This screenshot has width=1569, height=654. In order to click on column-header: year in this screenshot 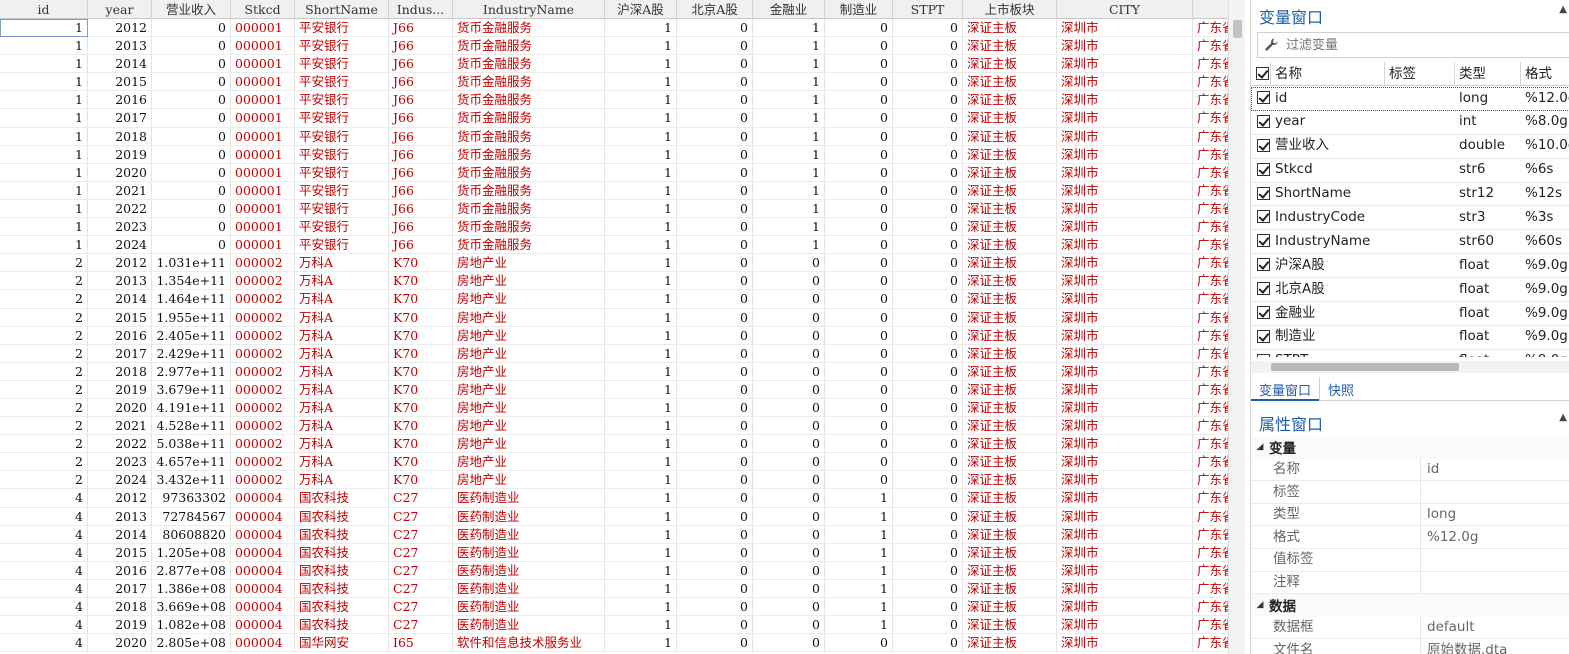, I will do `click(120, 9)`.